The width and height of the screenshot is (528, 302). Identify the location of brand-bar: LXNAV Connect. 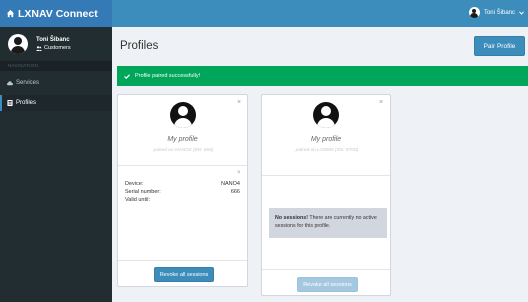
(56, 13).